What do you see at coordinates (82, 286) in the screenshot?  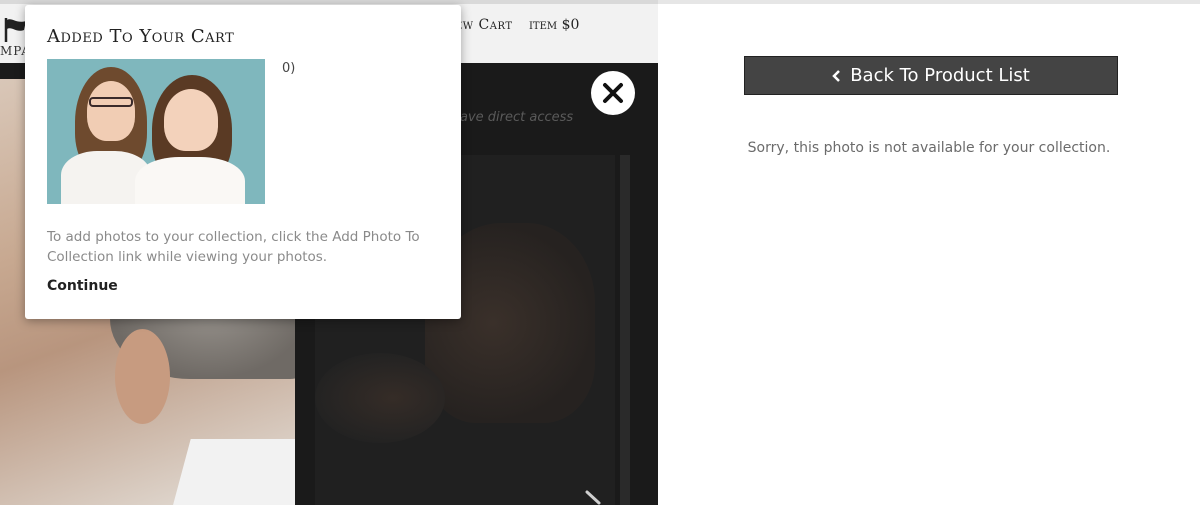 I see `continue-link: Continue` at bounding box center [82, 286].